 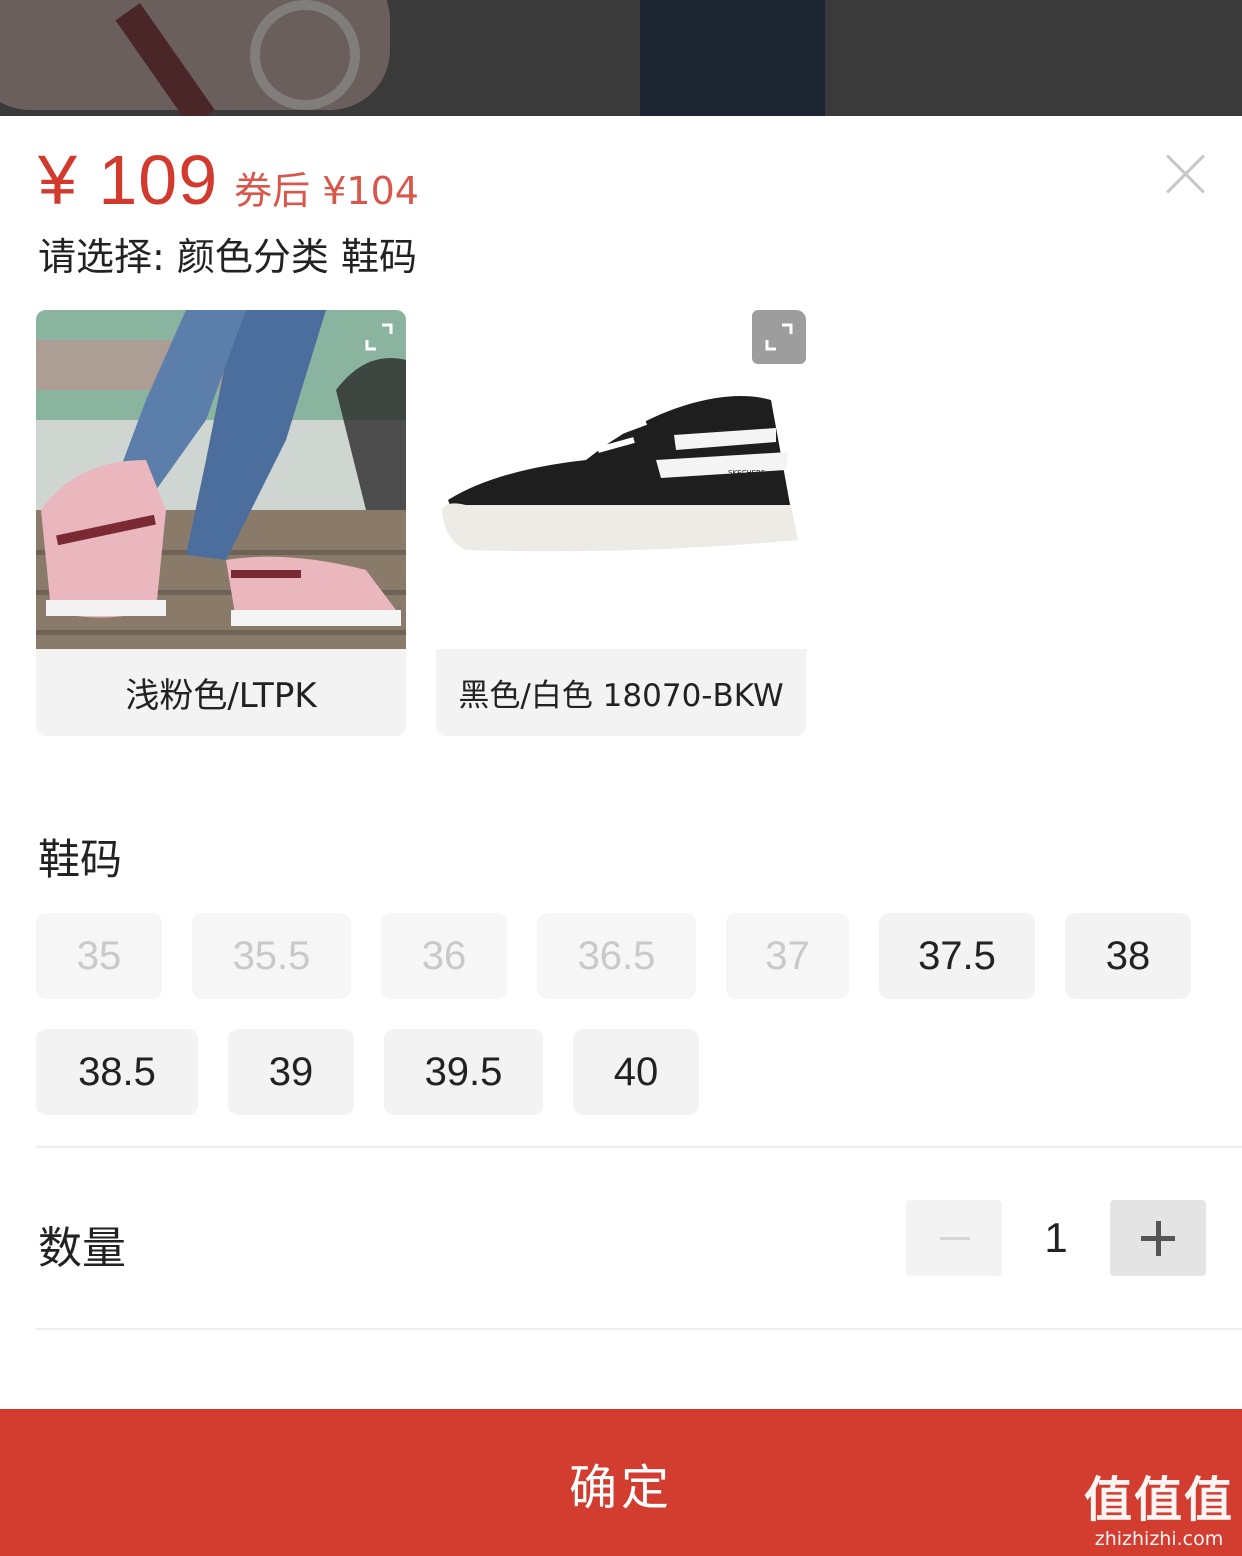 What do you see at coordinates (787, 956) in the screenshot?
I see `size-option-37: 37` at bounding box center [787, 956].